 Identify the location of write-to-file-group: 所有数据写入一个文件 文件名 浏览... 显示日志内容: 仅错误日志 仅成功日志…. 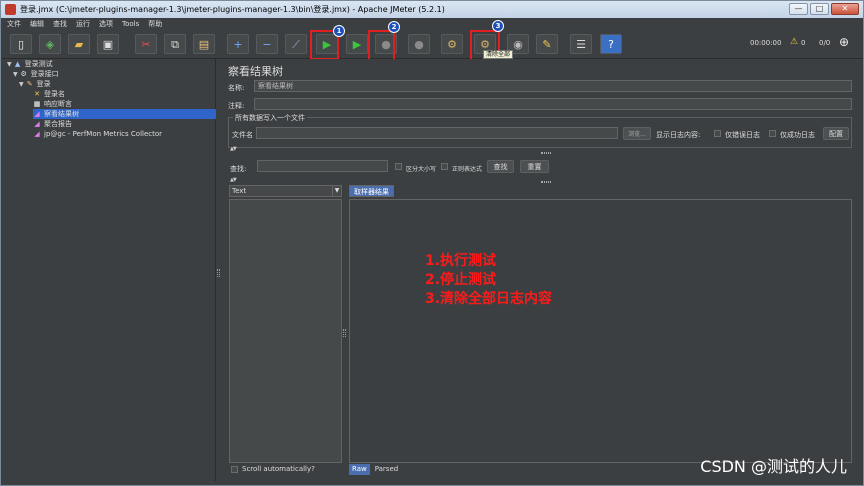
(540, 130).